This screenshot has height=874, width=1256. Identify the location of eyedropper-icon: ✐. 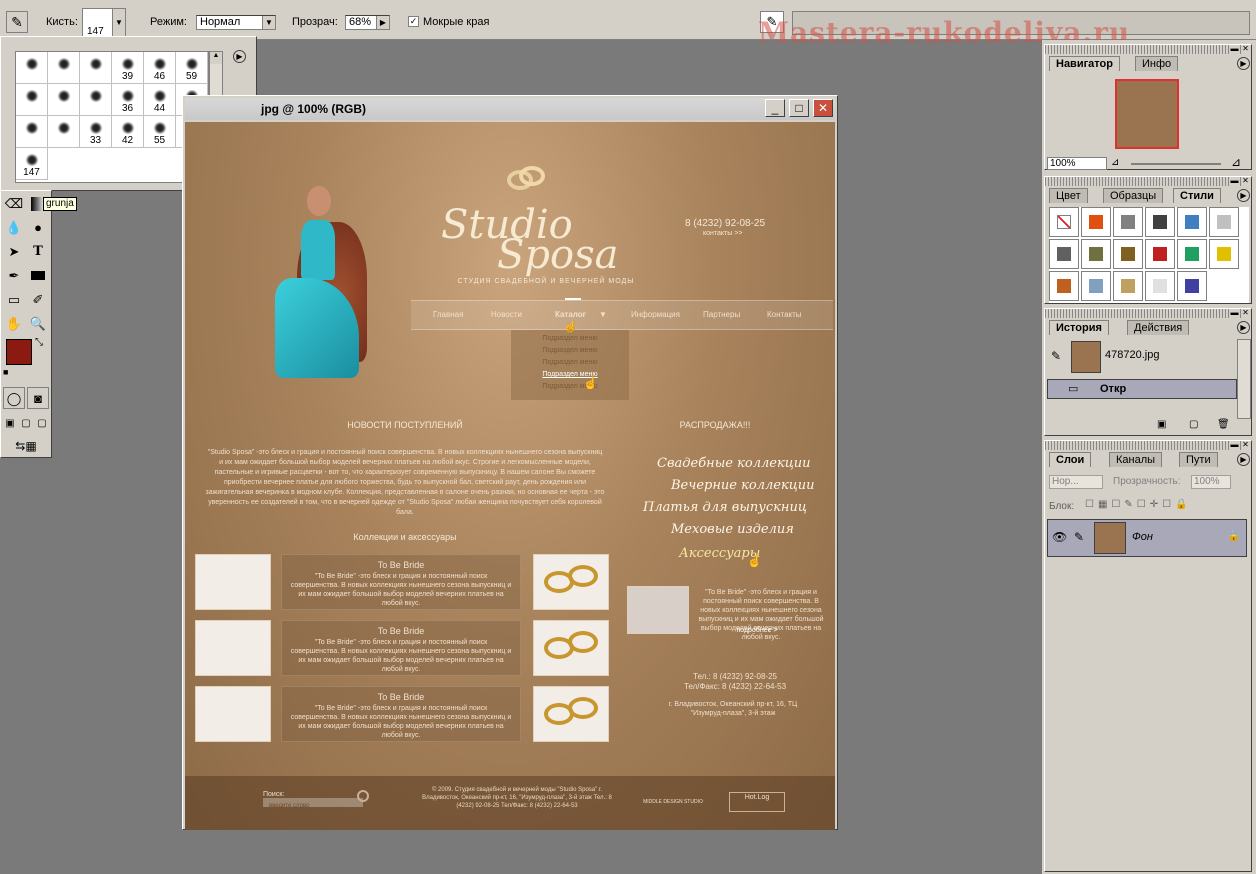
(38, 300).